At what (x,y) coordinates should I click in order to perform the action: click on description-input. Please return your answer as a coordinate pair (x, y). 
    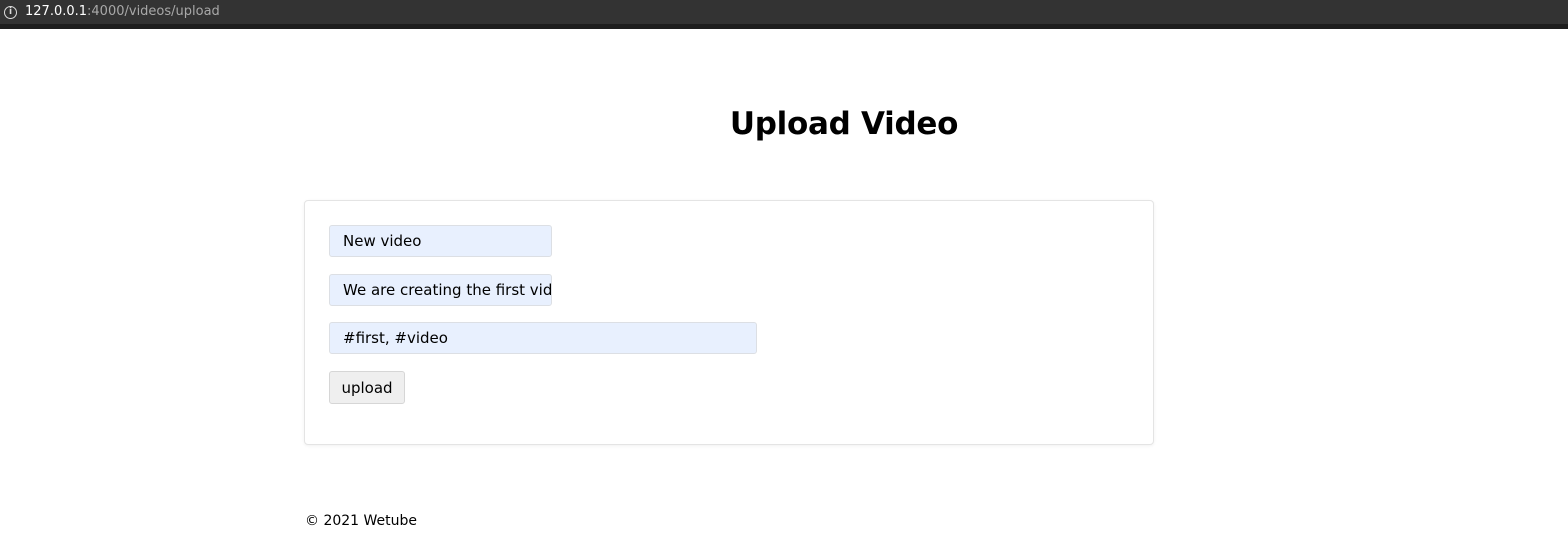
    Looking at the image, I should click on (440, 290).